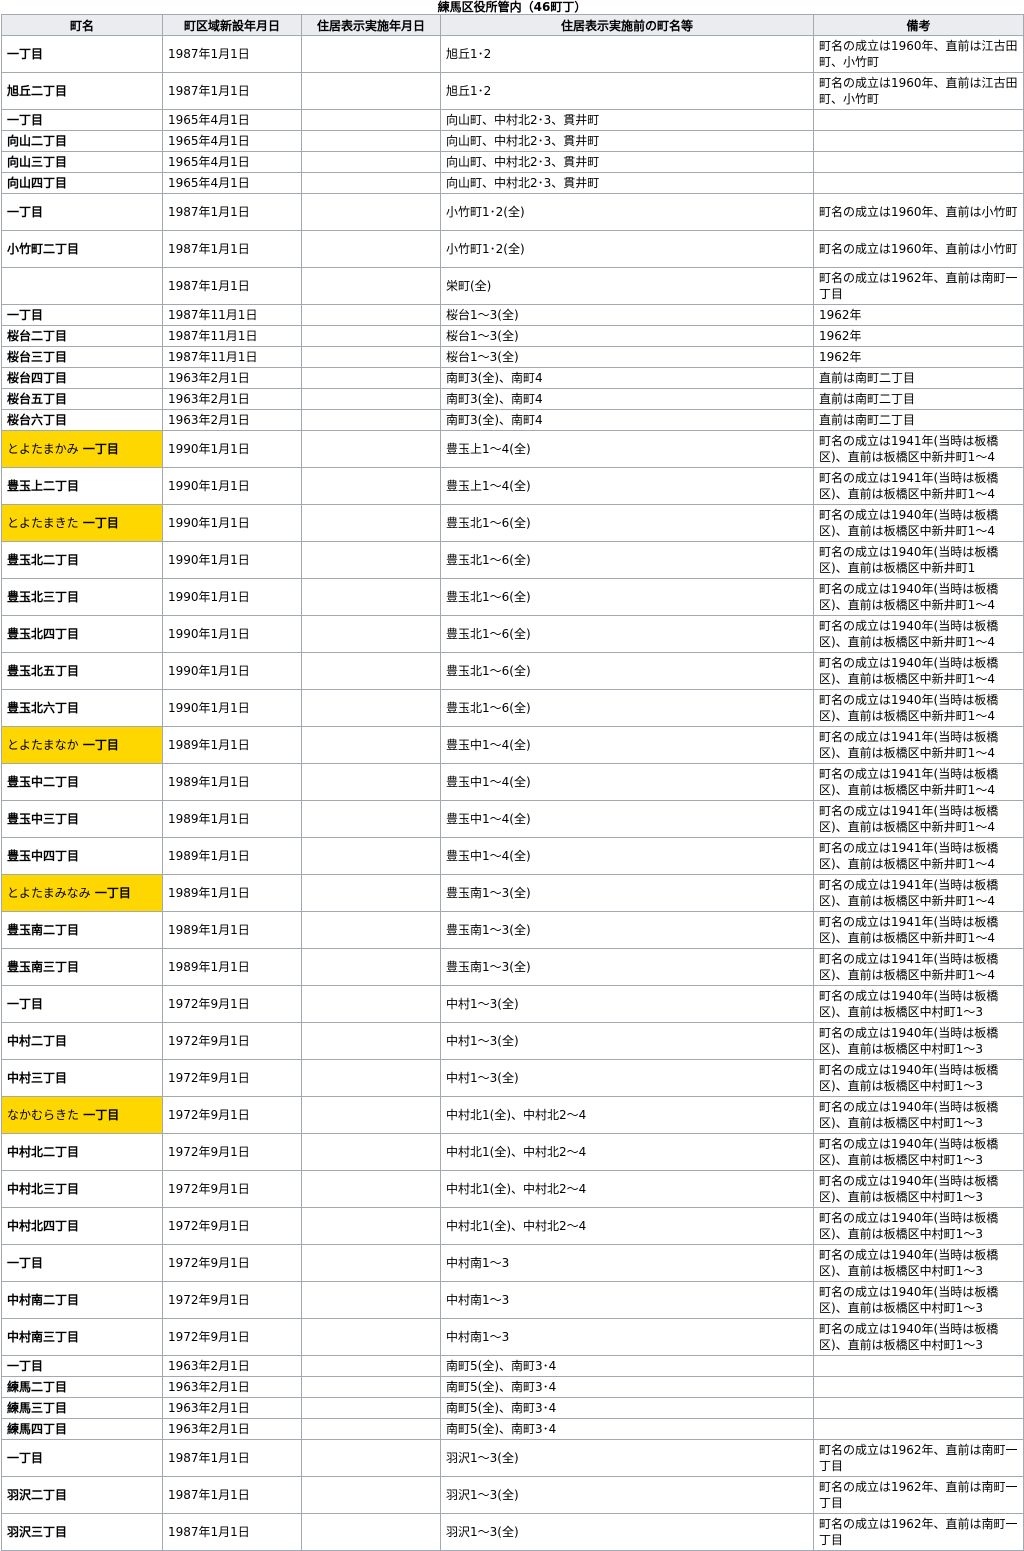 The image size is (1024, 1551). What do you see at coordinates (512, 54) in the screenshot?
I see `table-row: 一丁目 1987年1月1日 旭丘1･2 町名の成立は1960年、直前は江古田町、小竹町` at bounding box center [512, 54].